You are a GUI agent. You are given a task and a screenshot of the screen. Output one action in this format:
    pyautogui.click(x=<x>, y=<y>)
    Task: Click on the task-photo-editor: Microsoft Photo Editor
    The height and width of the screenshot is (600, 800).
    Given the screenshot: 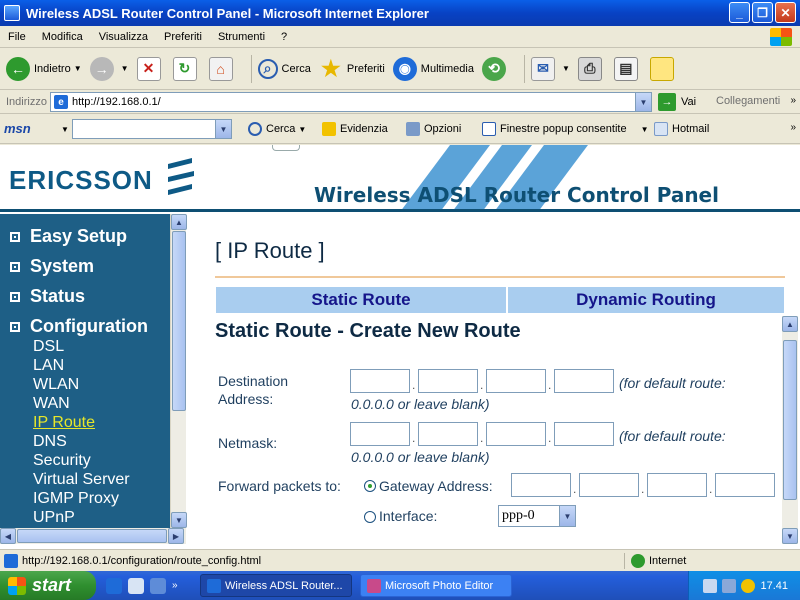 What is the action you would take?
    pyautogui.click(x=436, y=585)
    